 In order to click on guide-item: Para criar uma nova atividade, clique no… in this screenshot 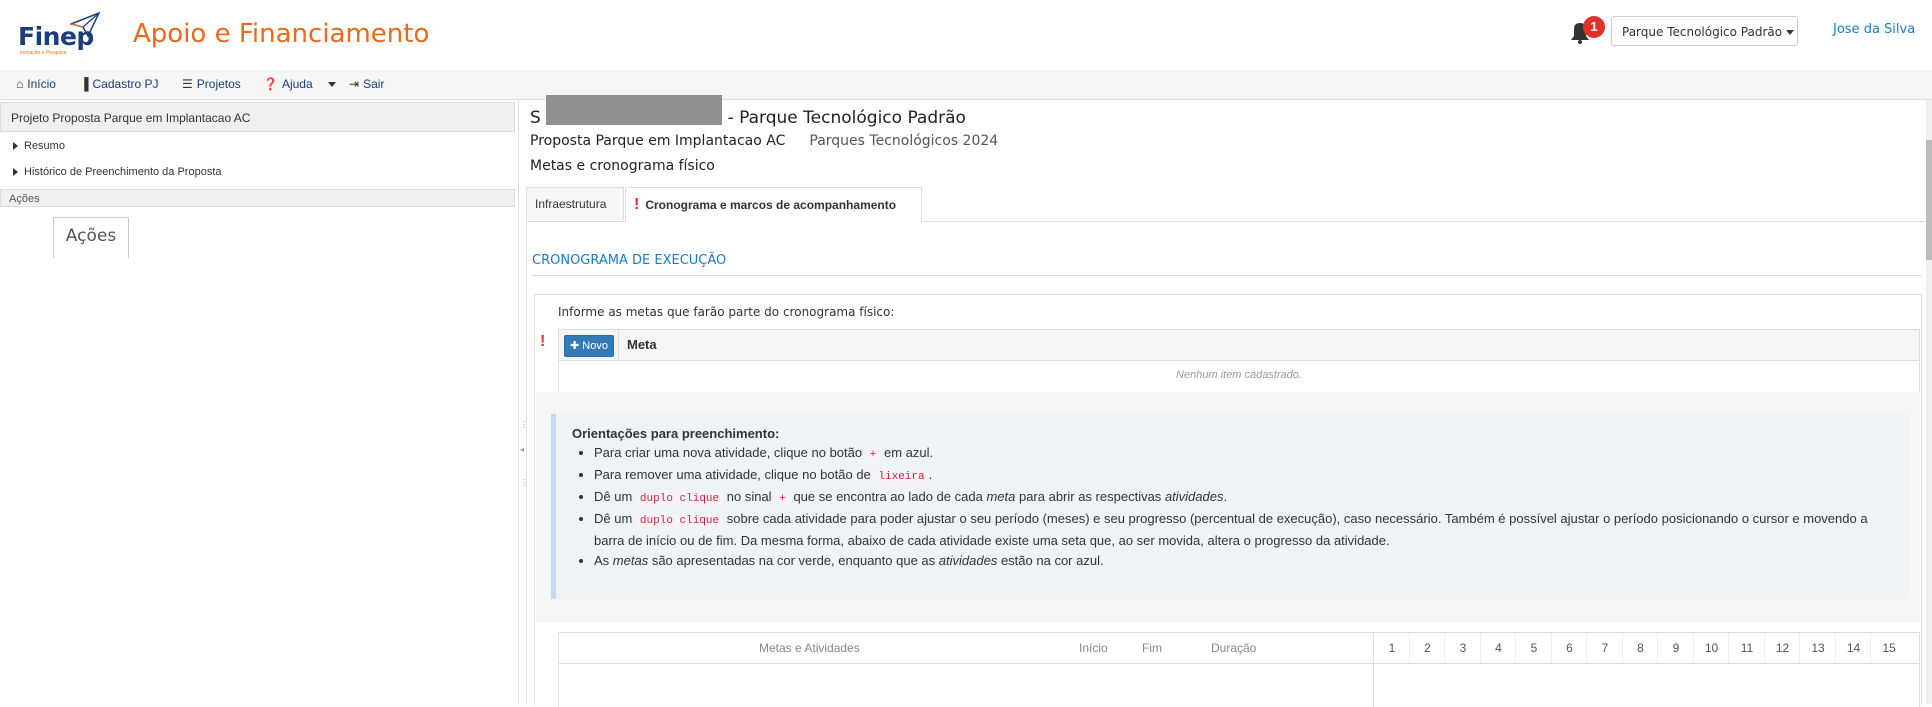, I will do `click(1243, 454)`.